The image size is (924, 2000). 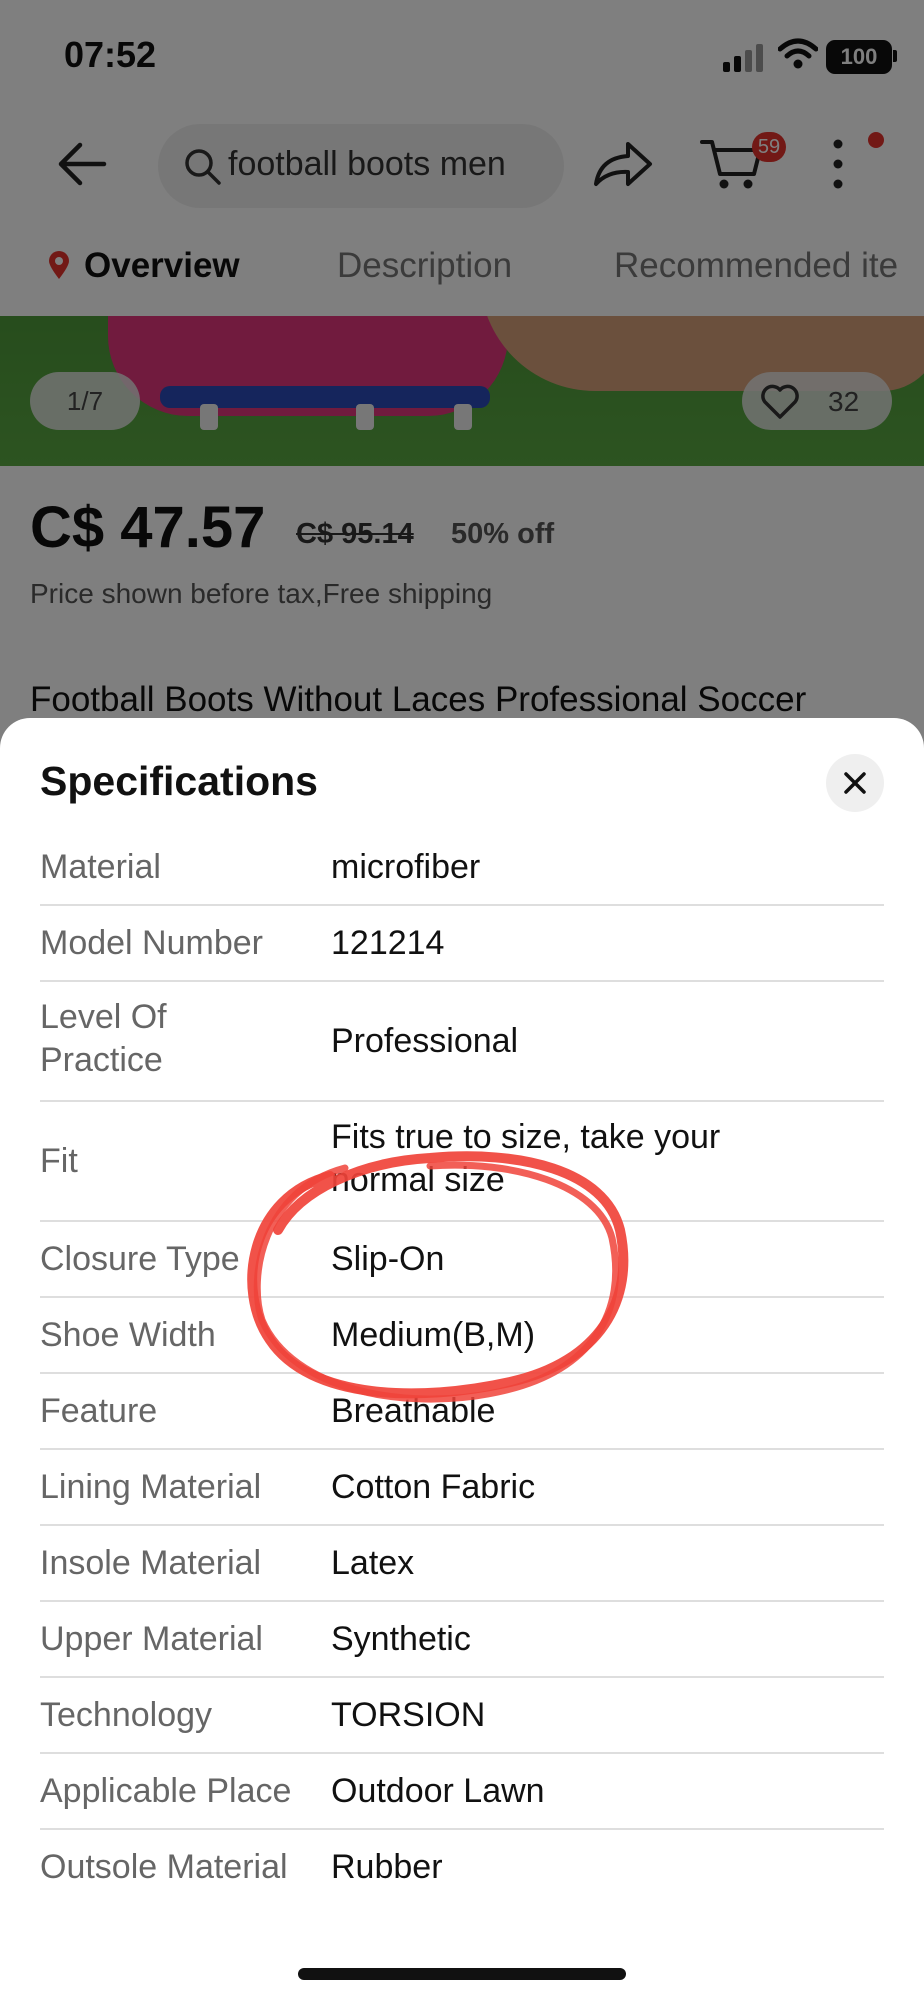 I want to click on spec-label: Level Of Practice, so click(x=103, y=1038).